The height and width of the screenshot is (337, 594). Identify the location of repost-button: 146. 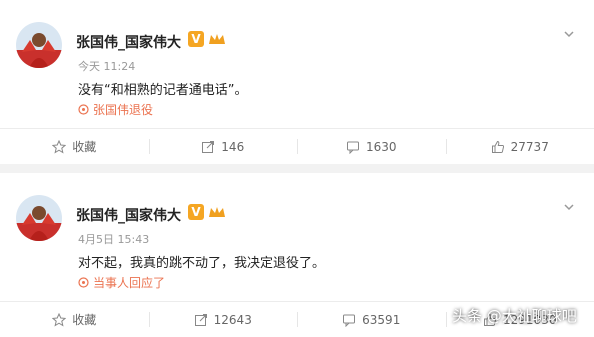
(223, 146).